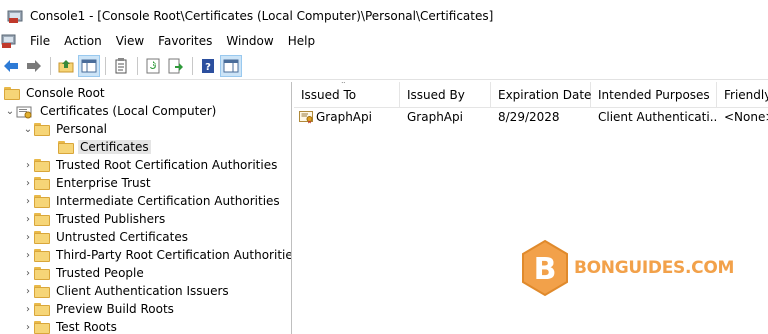 The width and height of the screenshot is (768, 334). What do you see at coordinates (130, 41) in the screenshot?
I see `menu-view: View` at bounding box center [130, 41].